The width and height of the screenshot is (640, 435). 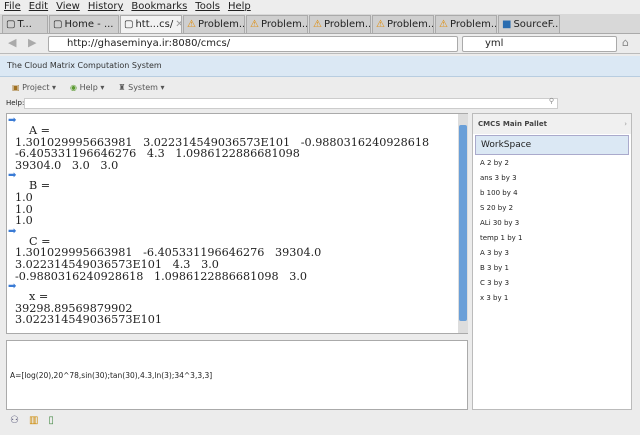 I want to click on help-input: ⚲, so click(x=291, y=103).